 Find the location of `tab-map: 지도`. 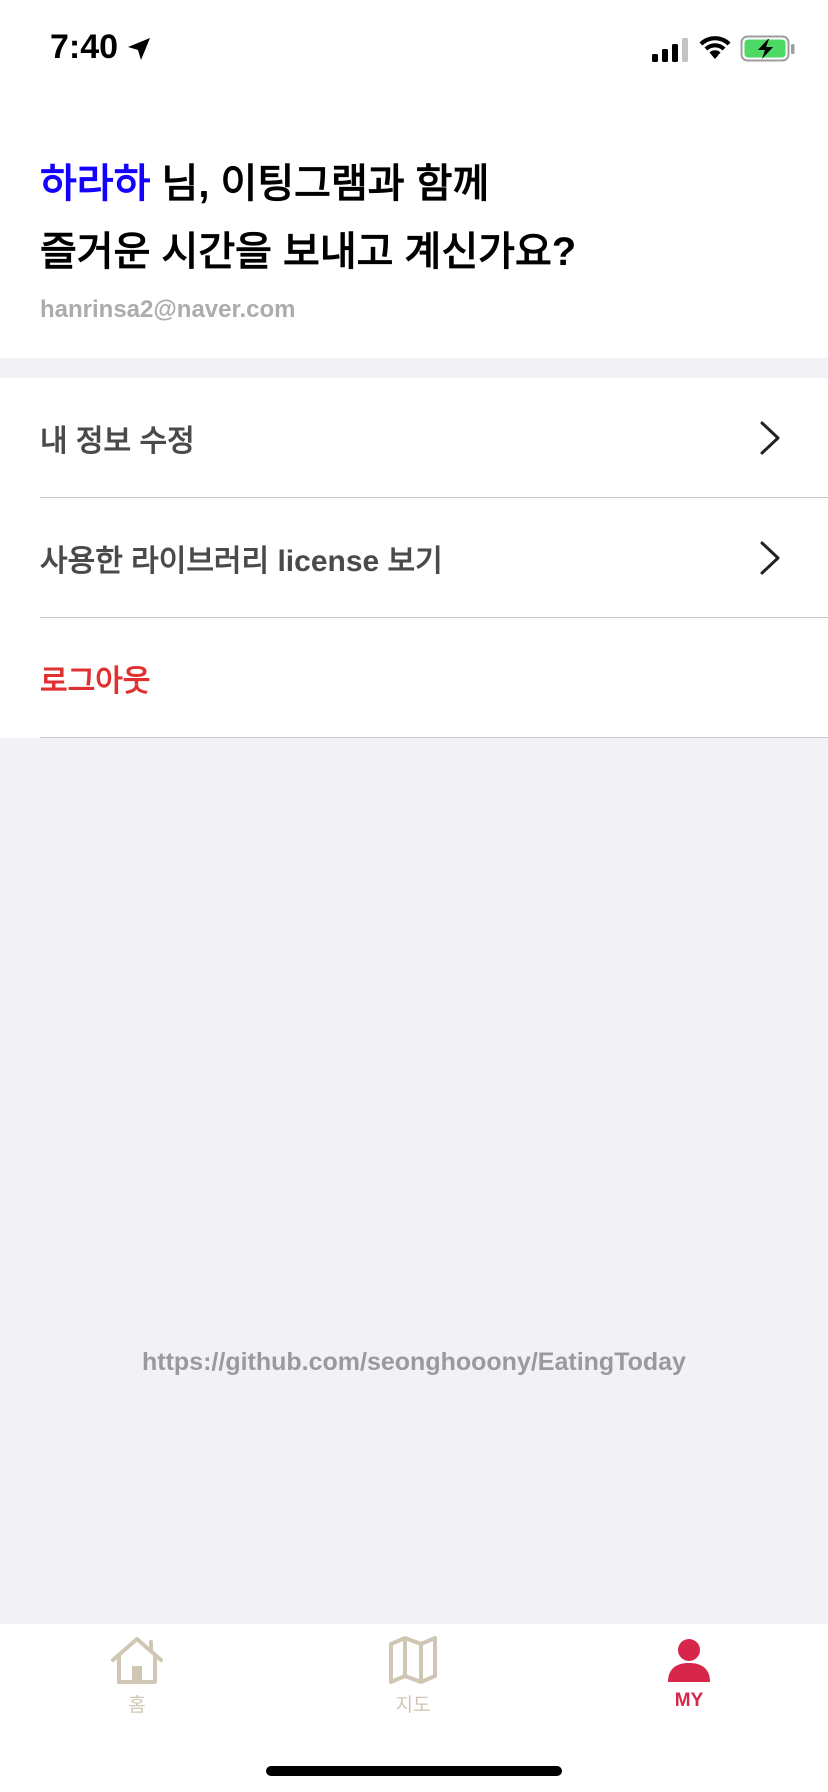

tab-map: 지도 is located at coordinates (413, 1684).